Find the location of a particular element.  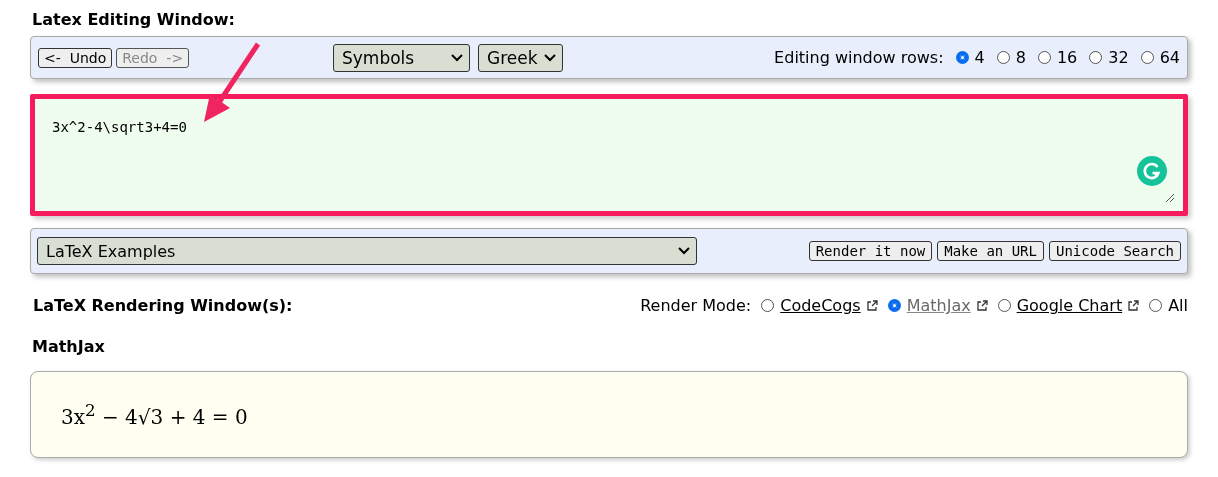

radio-label: 16 is located at coordinates (1067, 57).